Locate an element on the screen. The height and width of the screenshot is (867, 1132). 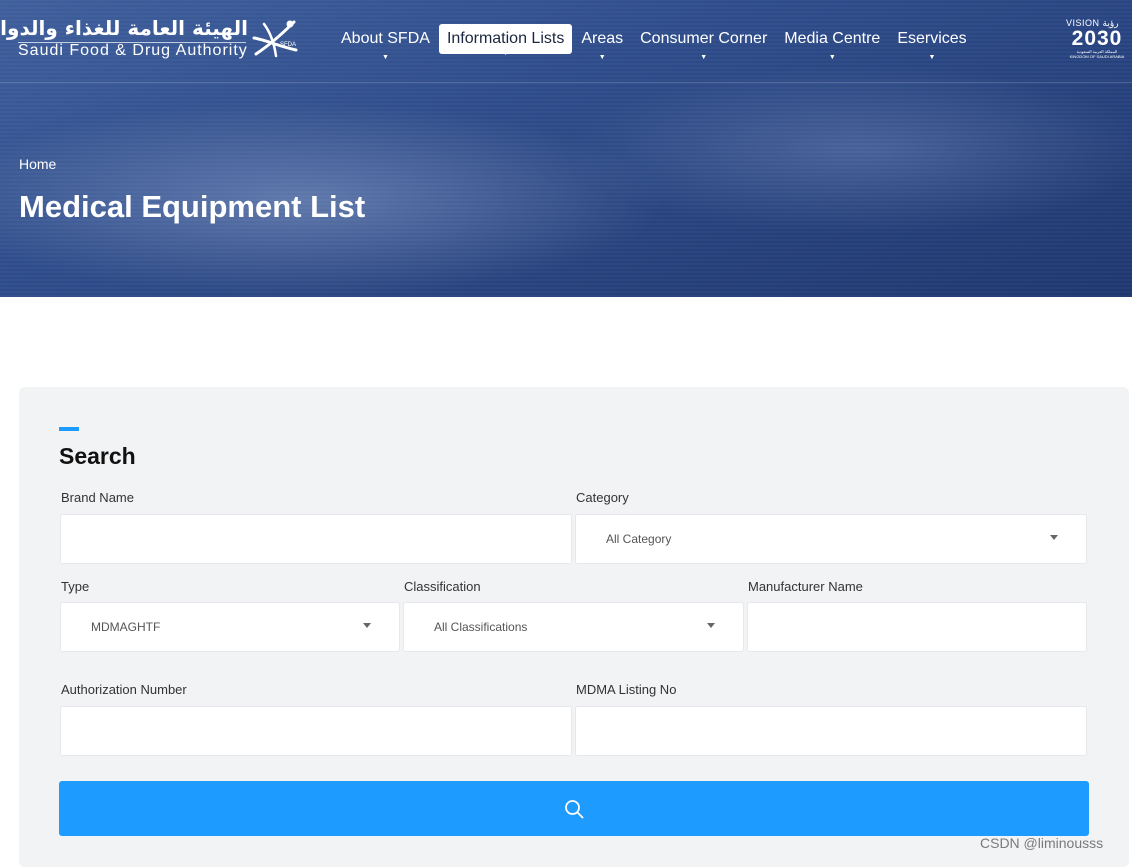
vision-number: 2030 is located at coordinates (1097, 38).